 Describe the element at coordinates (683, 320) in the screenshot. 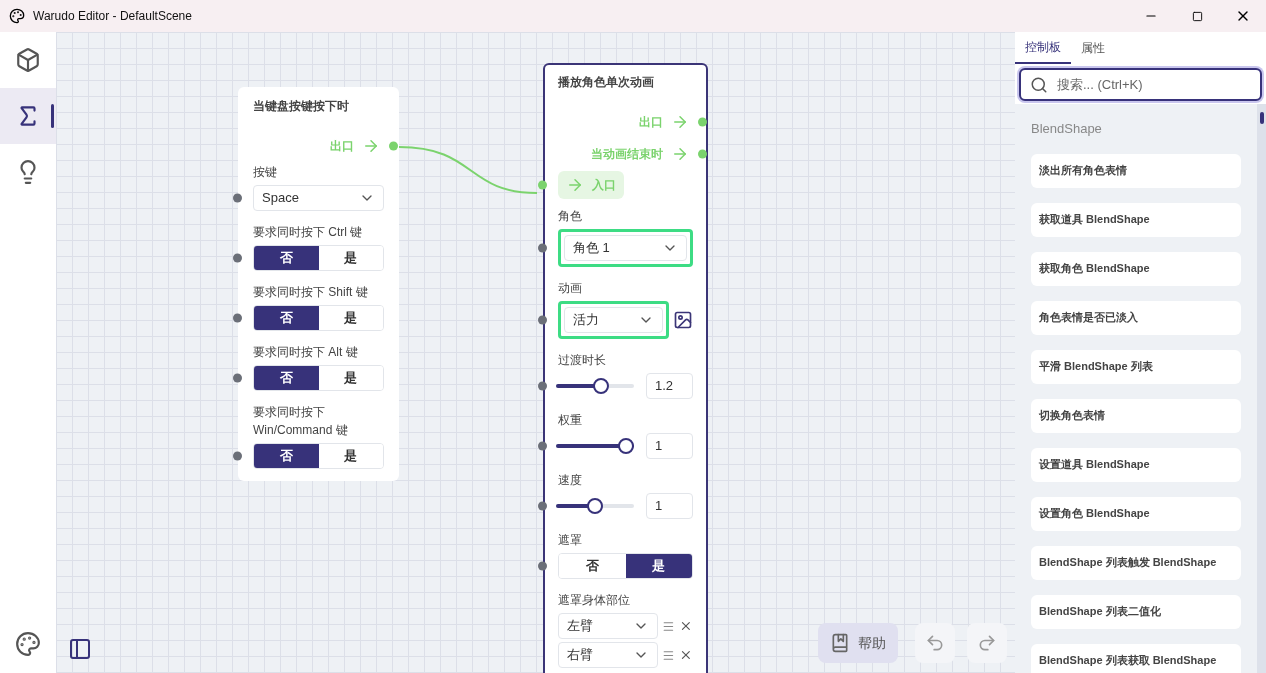

I see `image-picker-icon` at that location.